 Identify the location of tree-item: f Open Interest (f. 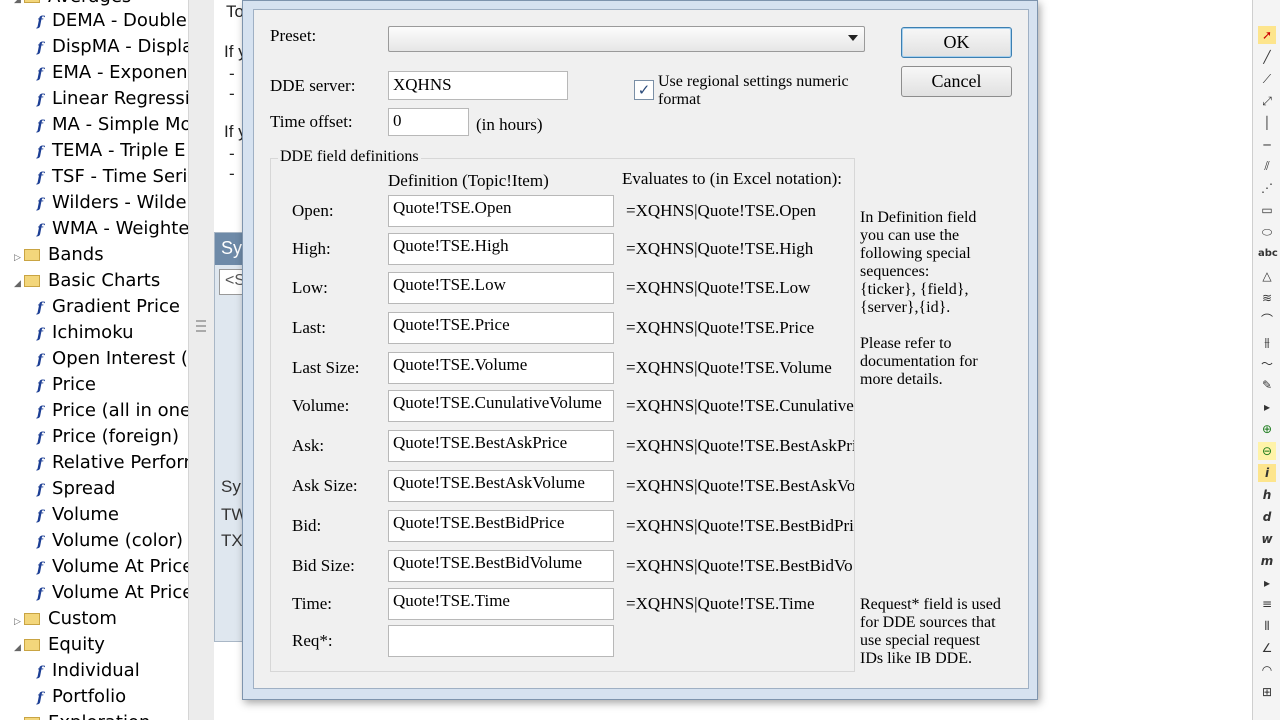
(94, 359).